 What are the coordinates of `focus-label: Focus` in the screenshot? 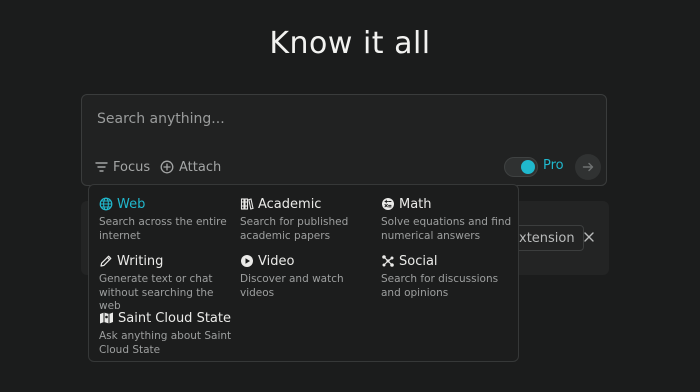 It's located at (132, 167).